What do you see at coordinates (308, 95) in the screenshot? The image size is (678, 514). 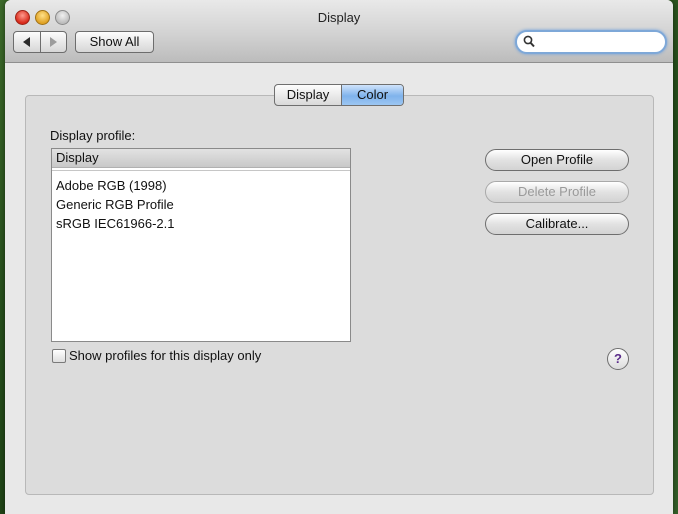 I see `tab-display: Display` at bounding box center [308, 95].